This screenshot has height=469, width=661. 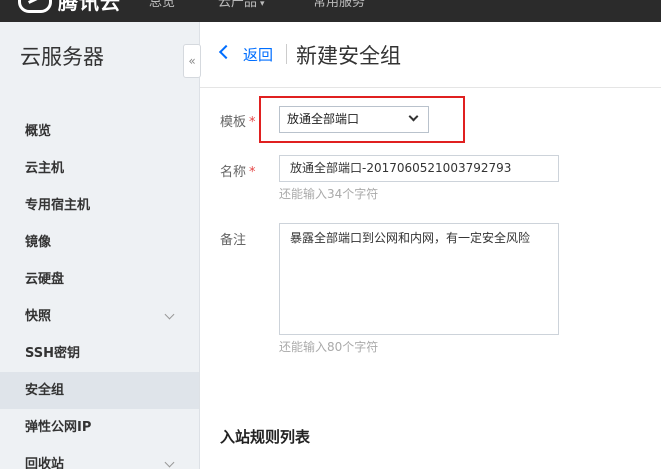 What do you see at coordinates (262, 4) in the screenshot?
I see `caret-down-icon: ▾` at bounding box center [262, 4].